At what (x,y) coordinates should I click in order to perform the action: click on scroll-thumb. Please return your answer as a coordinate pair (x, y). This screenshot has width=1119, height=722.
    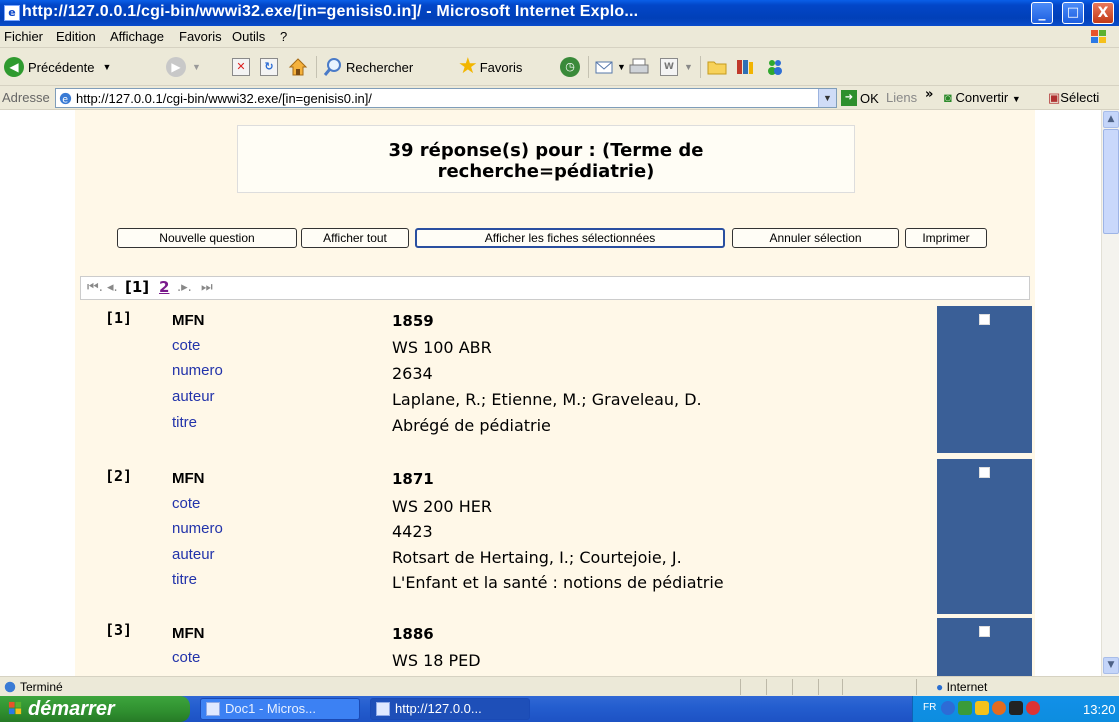
    Looking at the image, I should click on (1111, 181).